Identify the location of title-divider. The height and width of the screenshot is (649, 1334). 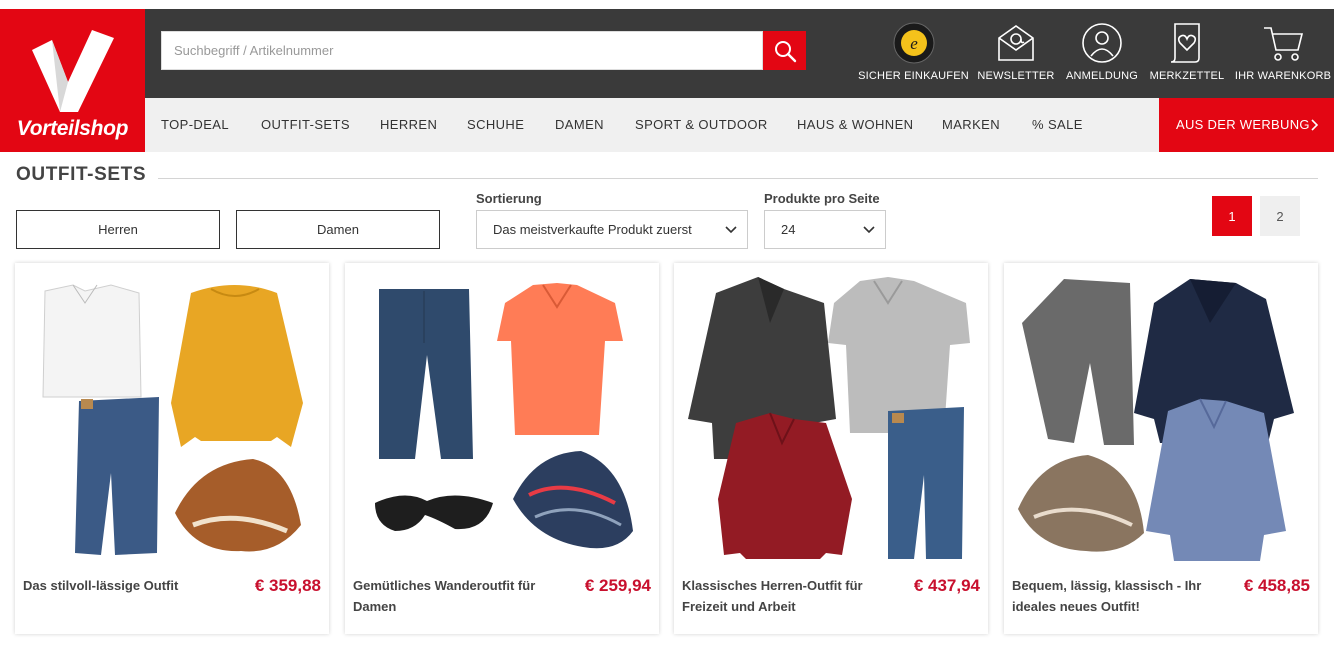
(738, 178).